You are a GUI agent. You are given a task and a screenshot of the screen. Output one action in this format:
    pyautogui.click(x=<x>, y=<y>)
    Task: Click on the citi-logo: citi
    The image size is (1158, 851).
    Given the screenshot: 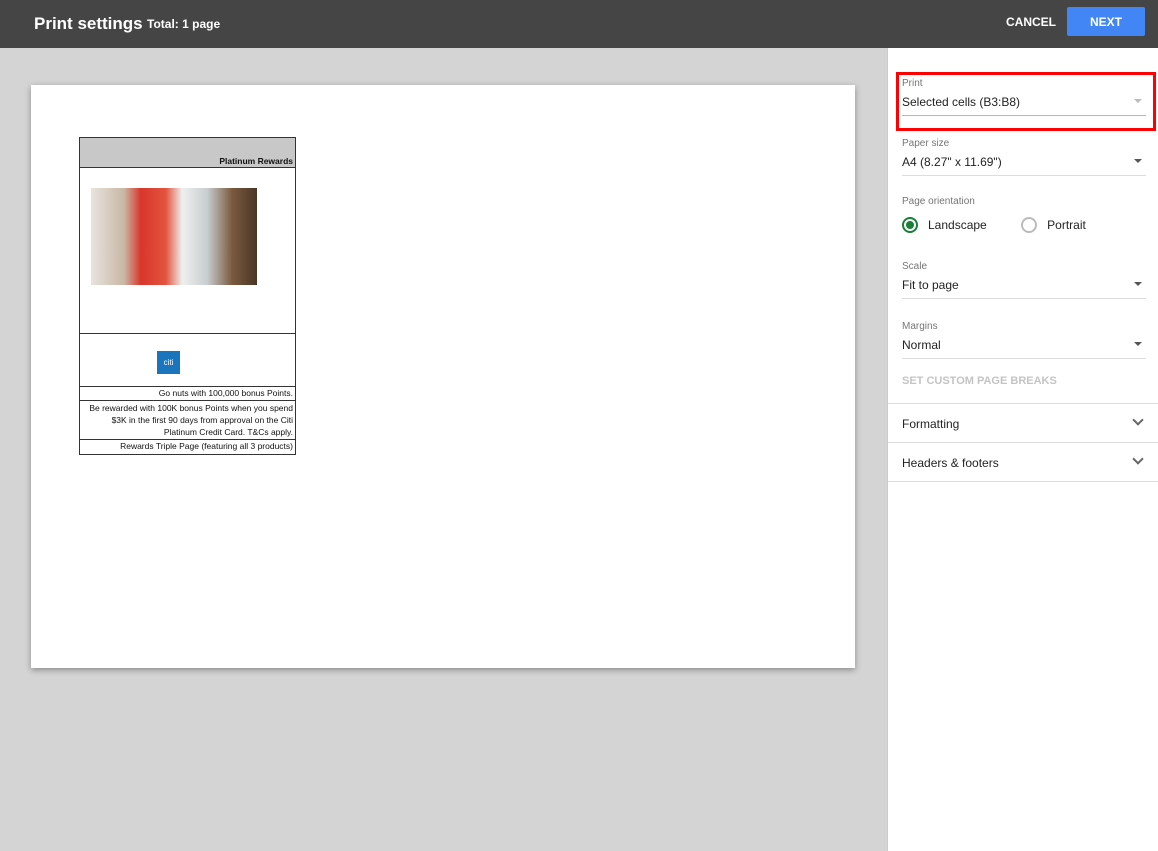 What is the action you would take?
    pyautogui.click(x=168, y=362)
    